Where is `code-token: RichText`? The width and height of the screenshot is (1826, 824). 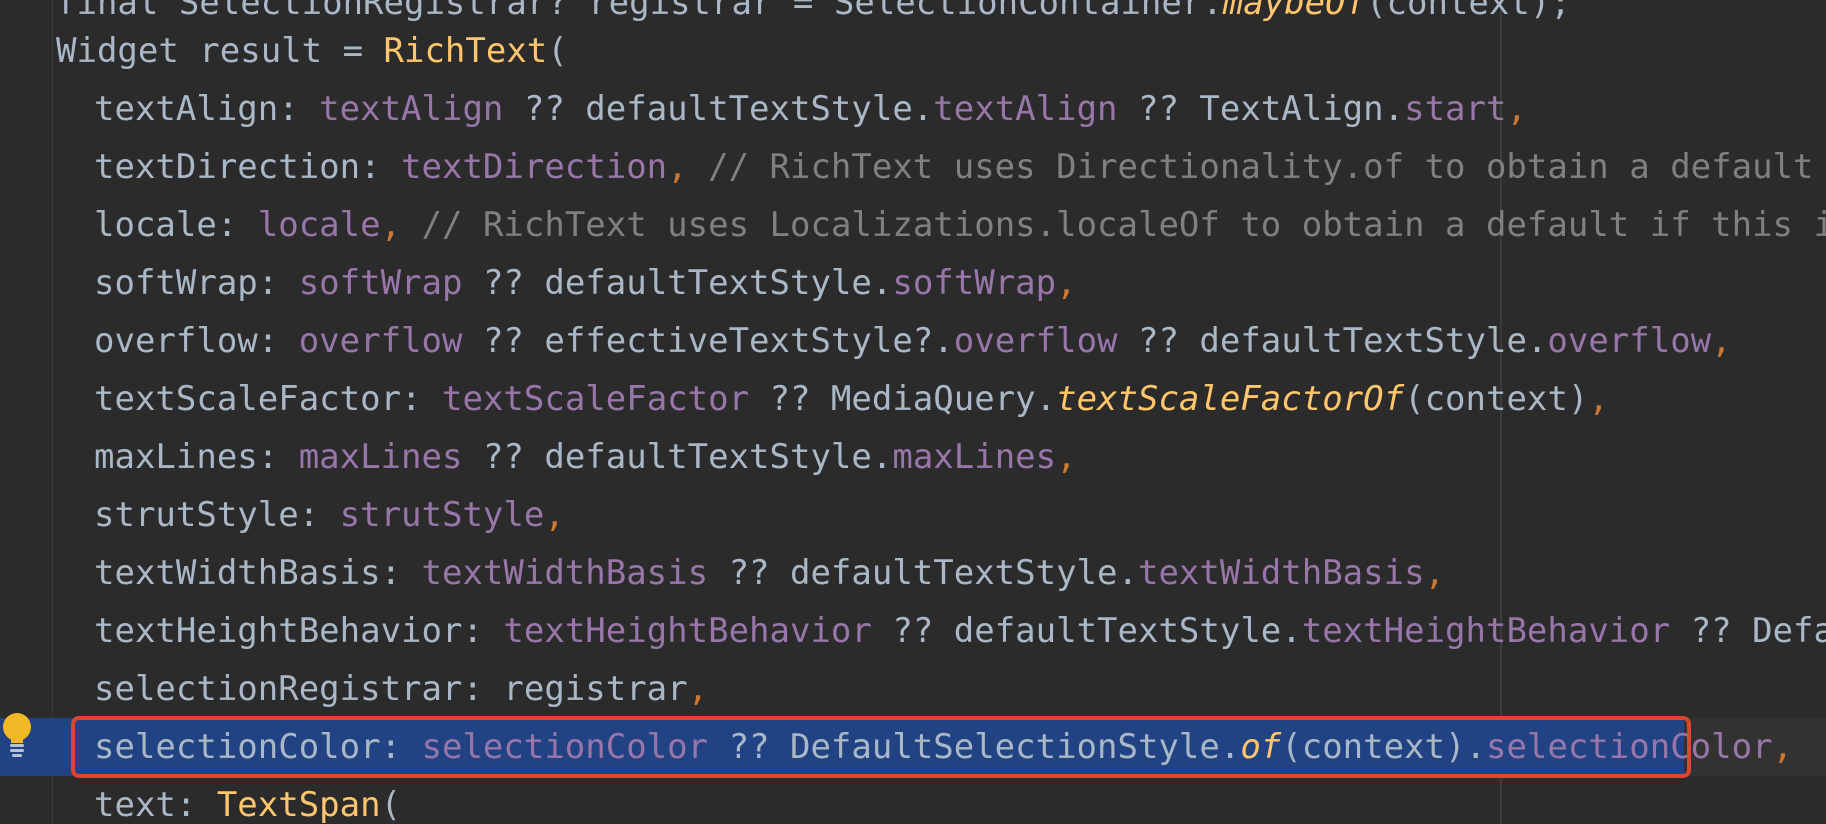
code-token: RichText is located at coordinates (465, 51).